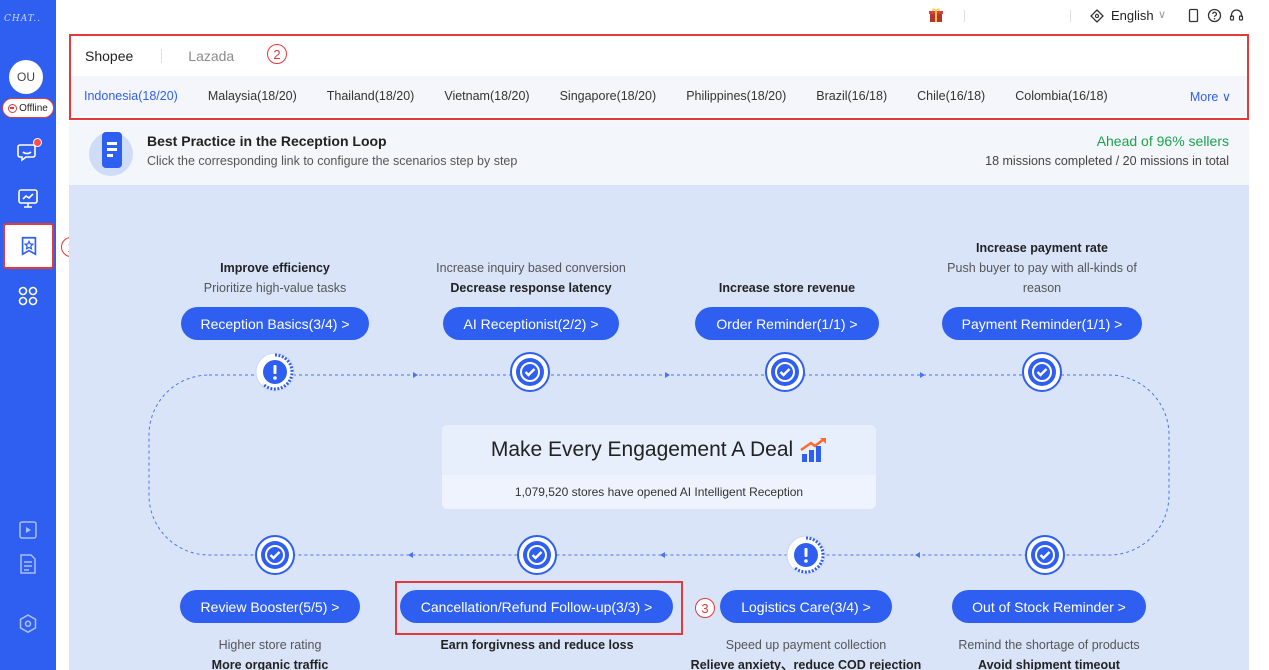 Image resolution: width=1269 pixels, height=670 pixels. Describe the element at coordinates (1193, 15) in the screenshot. I see `mobile-icon` at that location.